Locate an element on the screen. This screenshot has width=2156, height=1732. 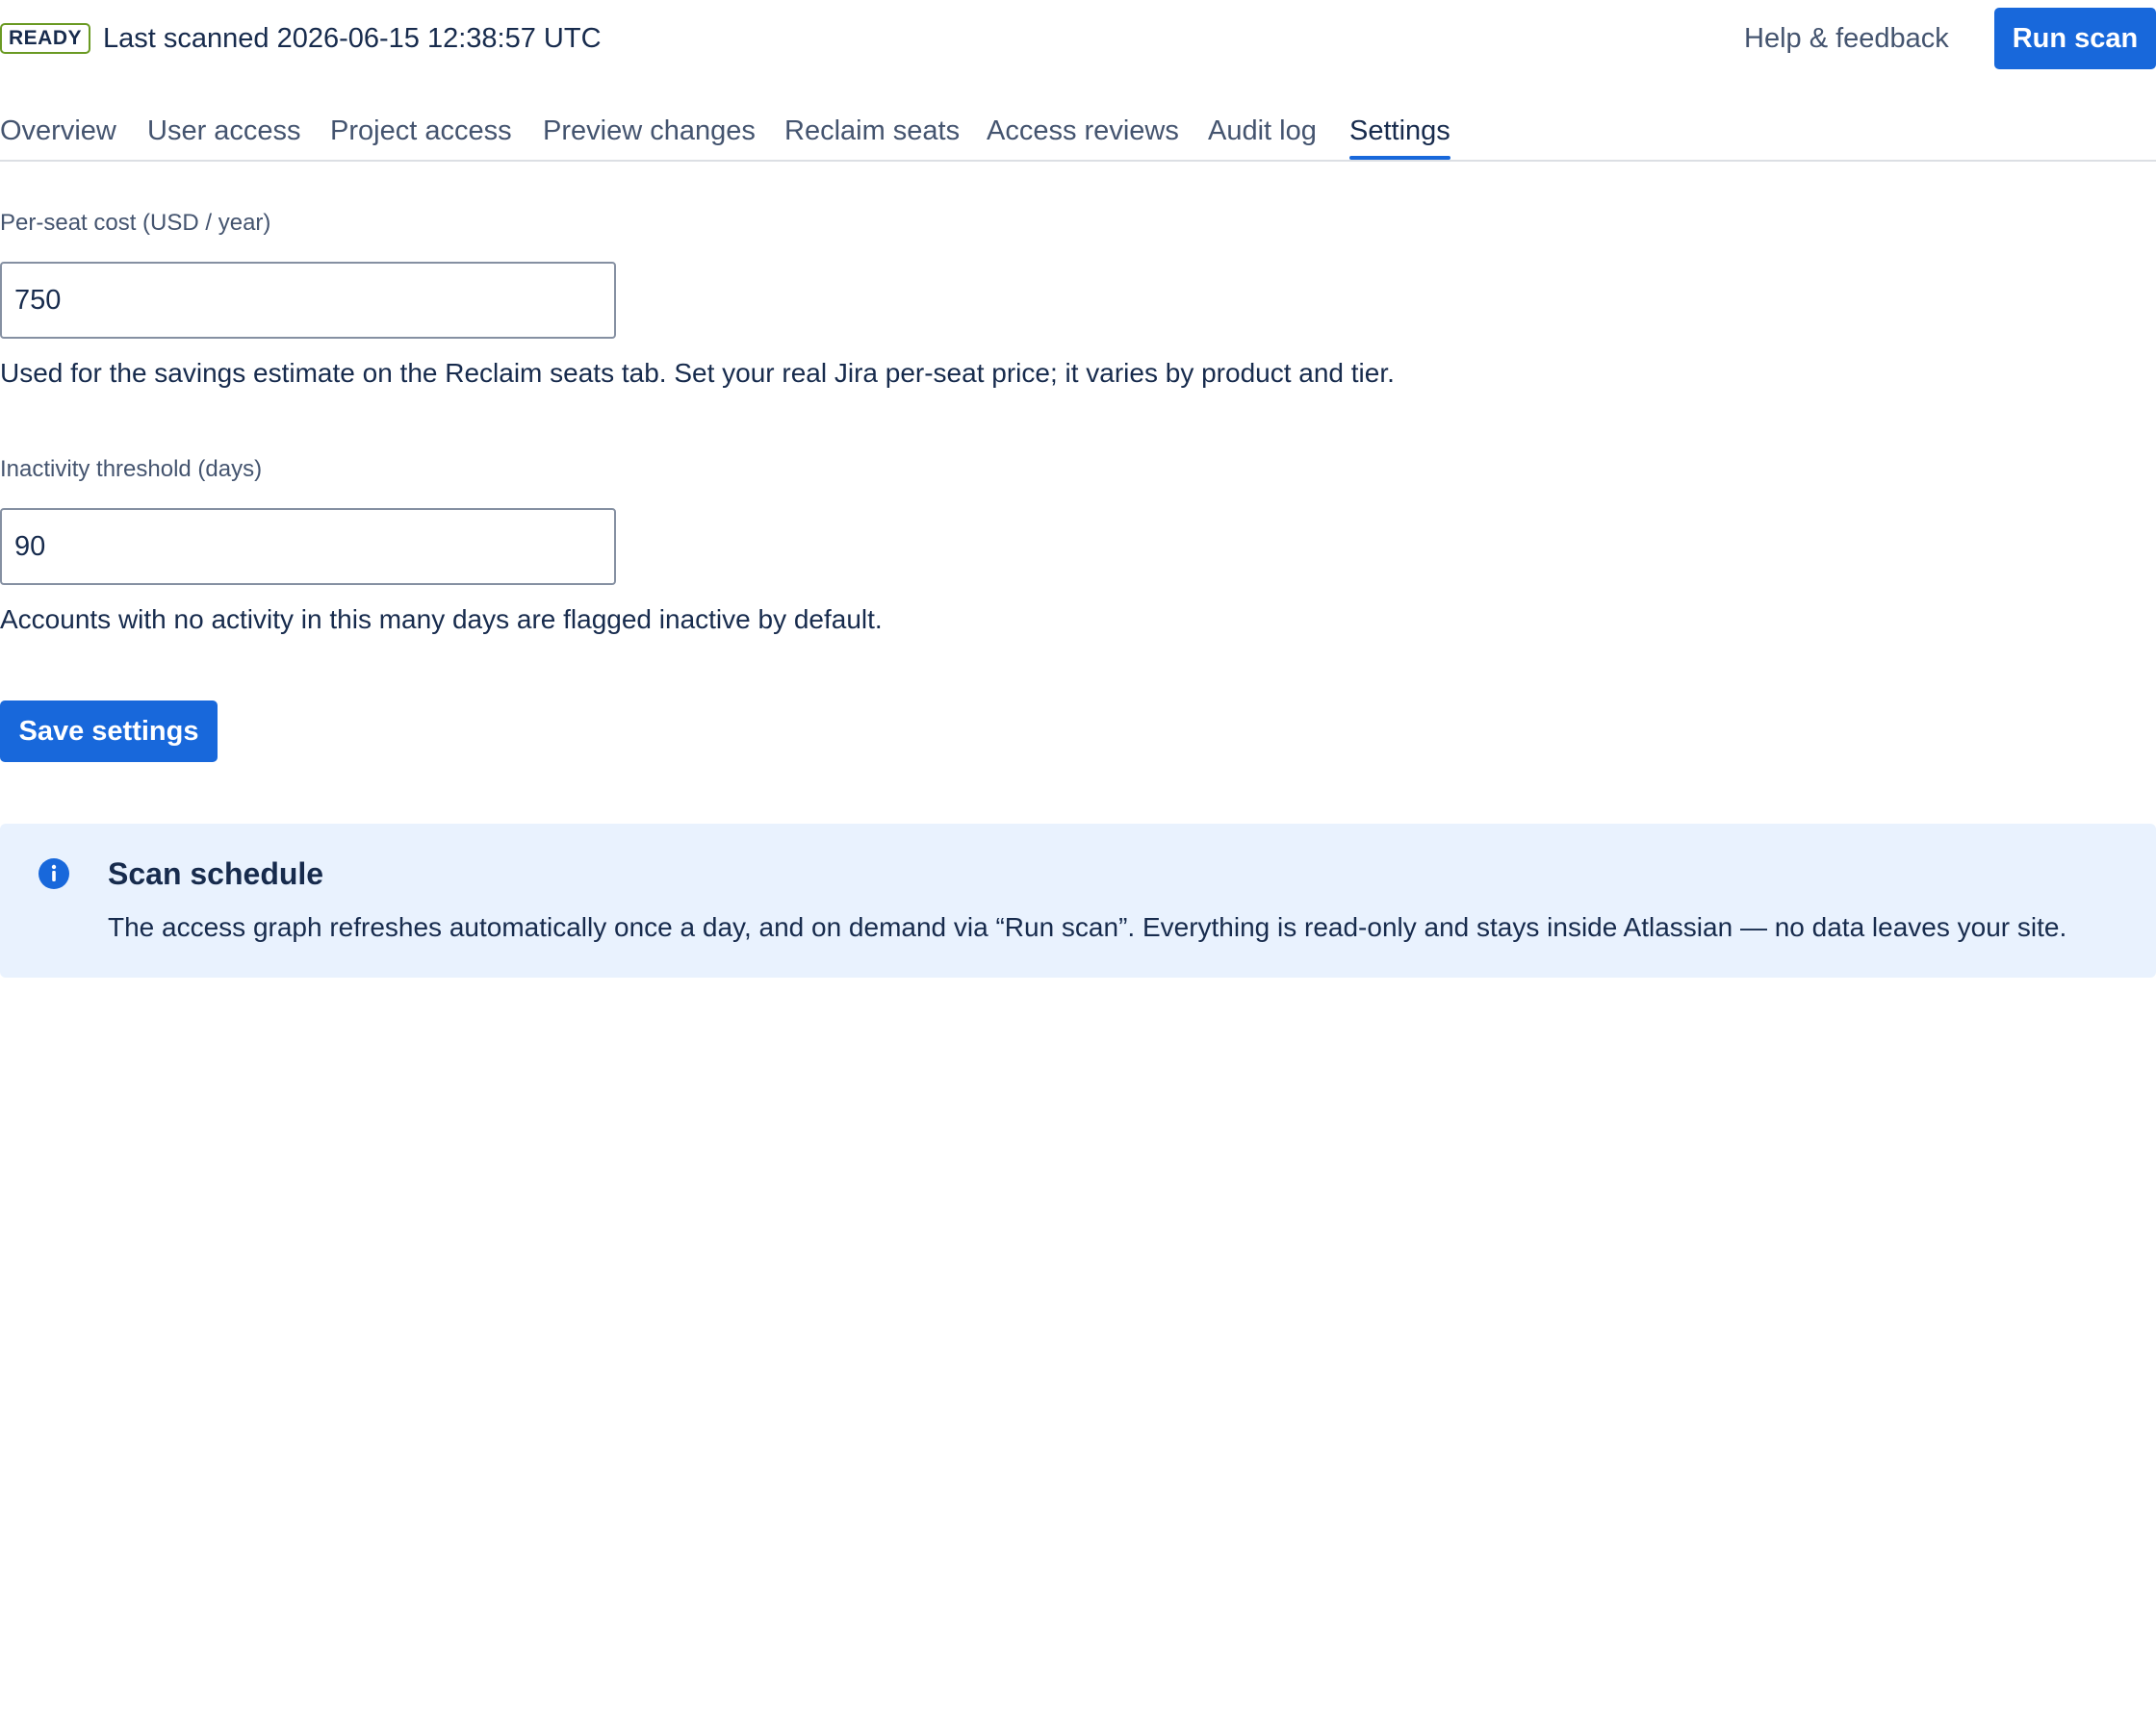
info-icon is located at coordinates (53, 873).